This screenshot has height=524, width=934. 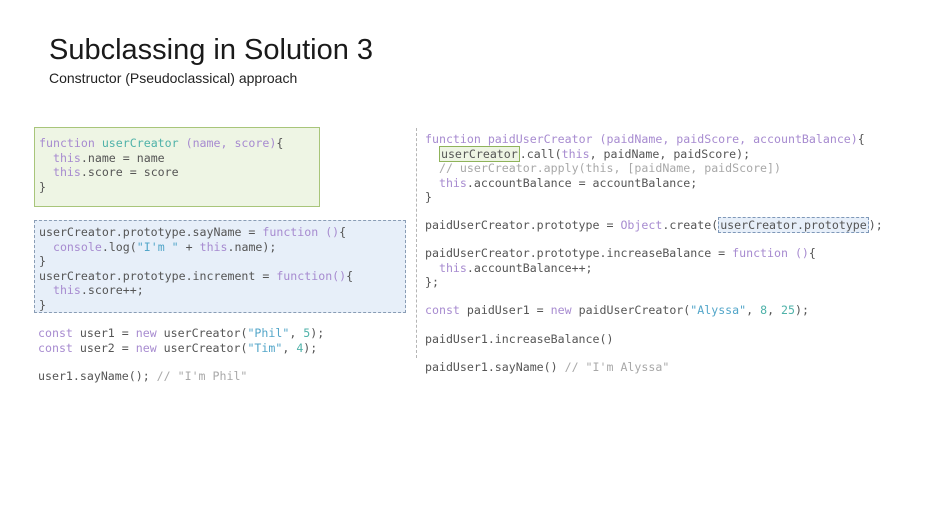 I want to click on code-line: this.score++;, so click(x=91, y=290).